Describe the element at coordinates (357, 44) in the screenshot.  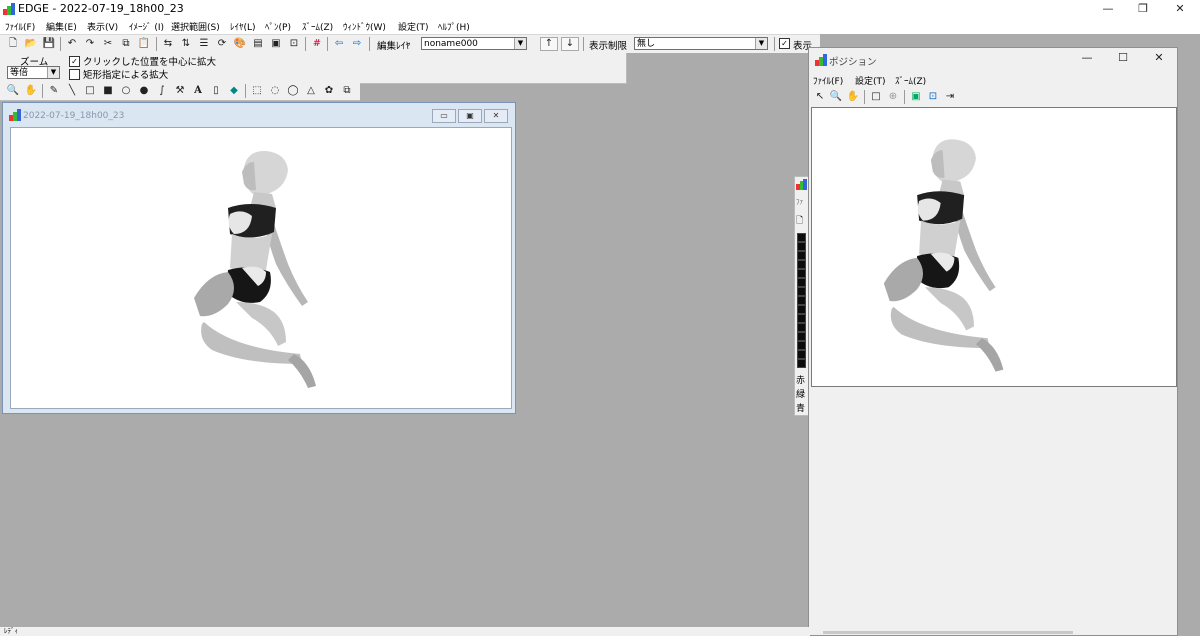
I see `next-frame-icon: ⇨` at that location.